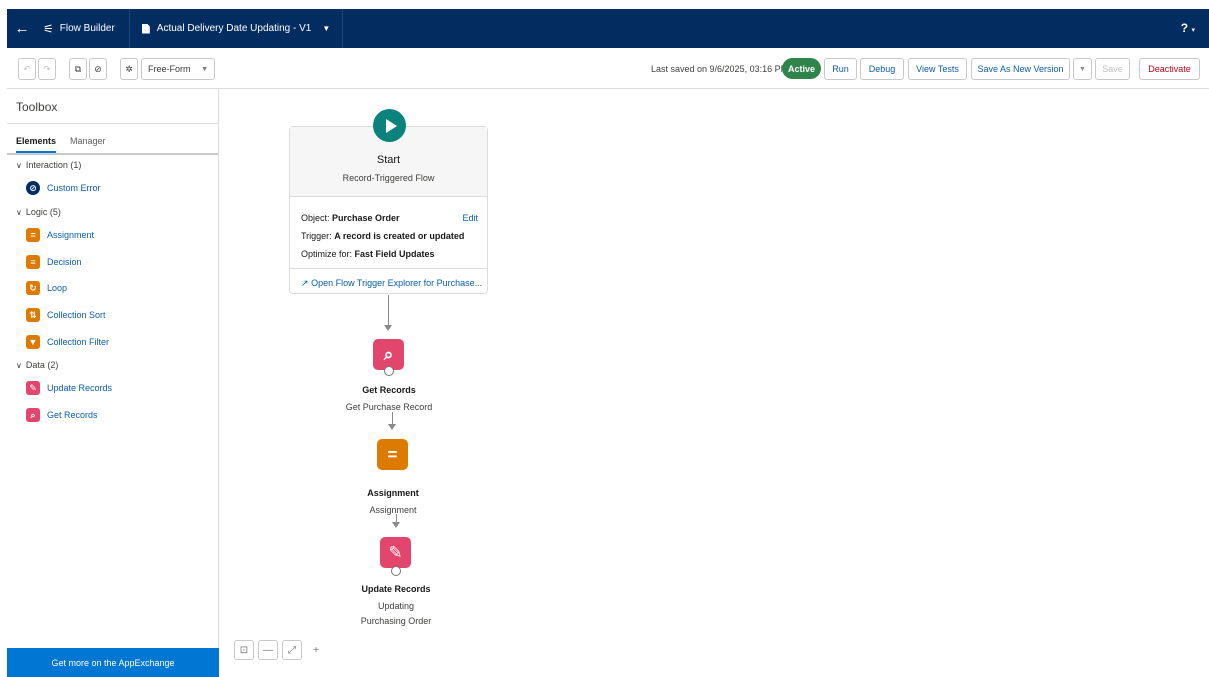  I want to click on start-title: Start, so click(388, 160).